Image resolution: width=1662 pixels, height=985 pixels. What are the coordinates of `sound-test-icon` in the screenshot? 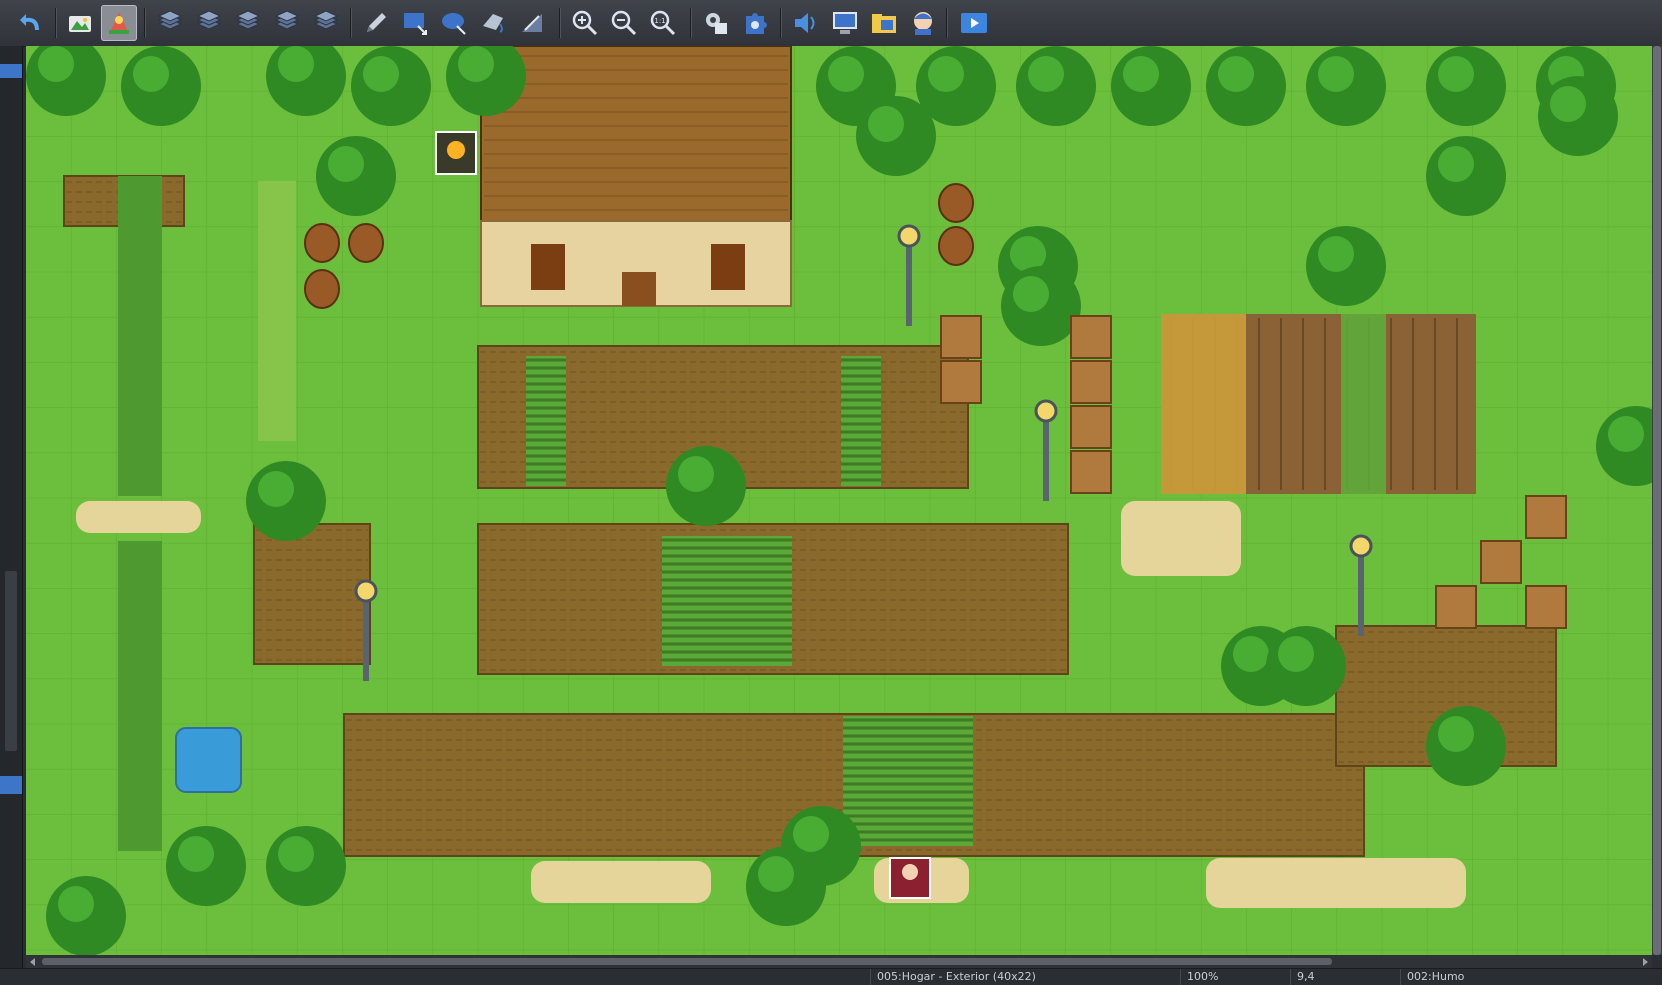 It's located at (805, 23).